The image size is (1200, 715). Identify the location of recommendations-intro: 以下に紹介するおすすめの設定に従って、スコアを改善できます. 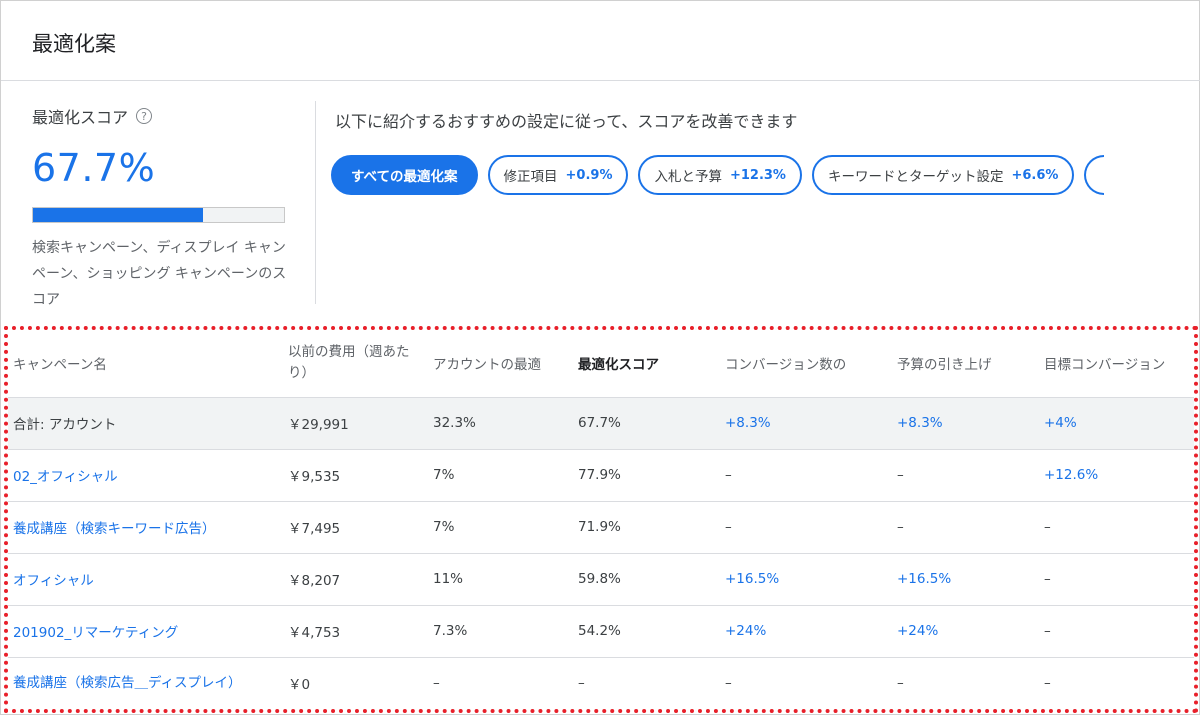
(566, 121).